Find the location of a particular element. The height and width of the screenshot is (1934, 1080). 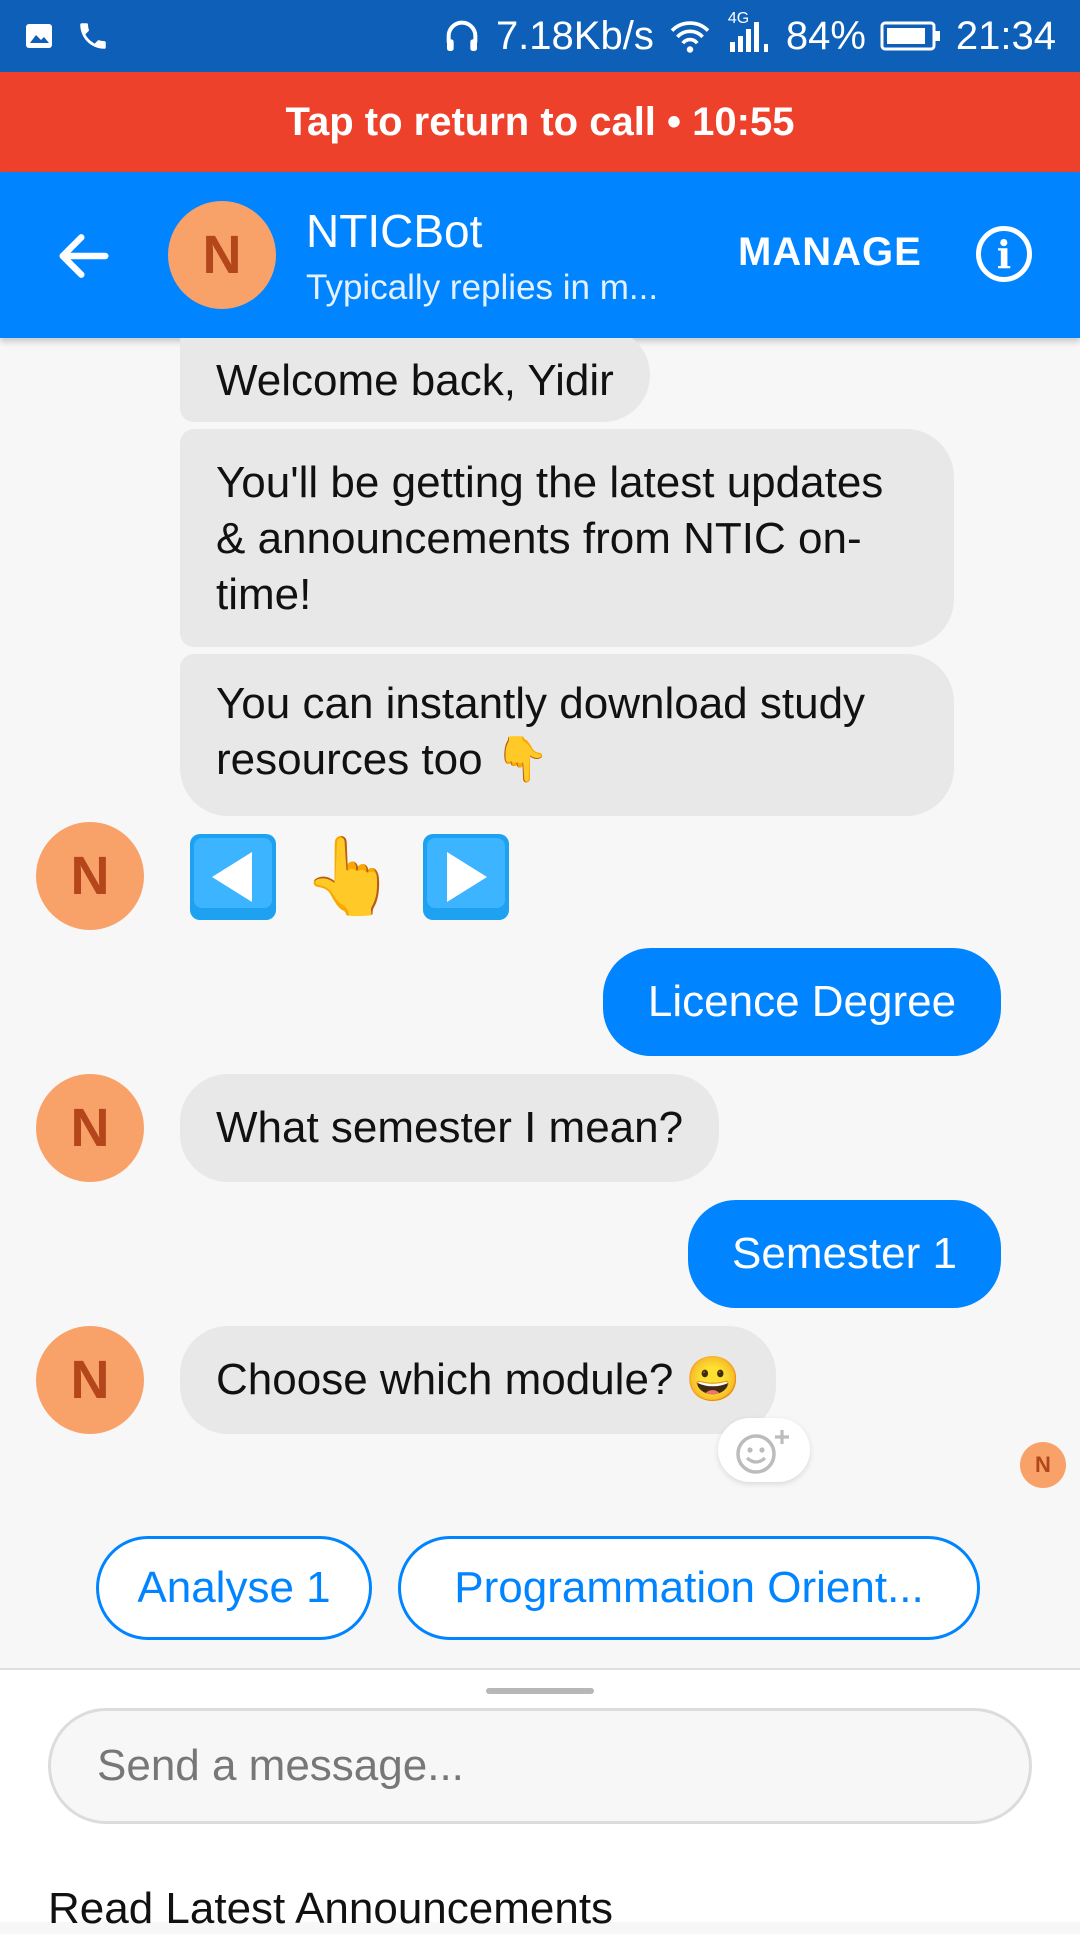

manage-button: MANAGE is located at coordinates (830, 252).